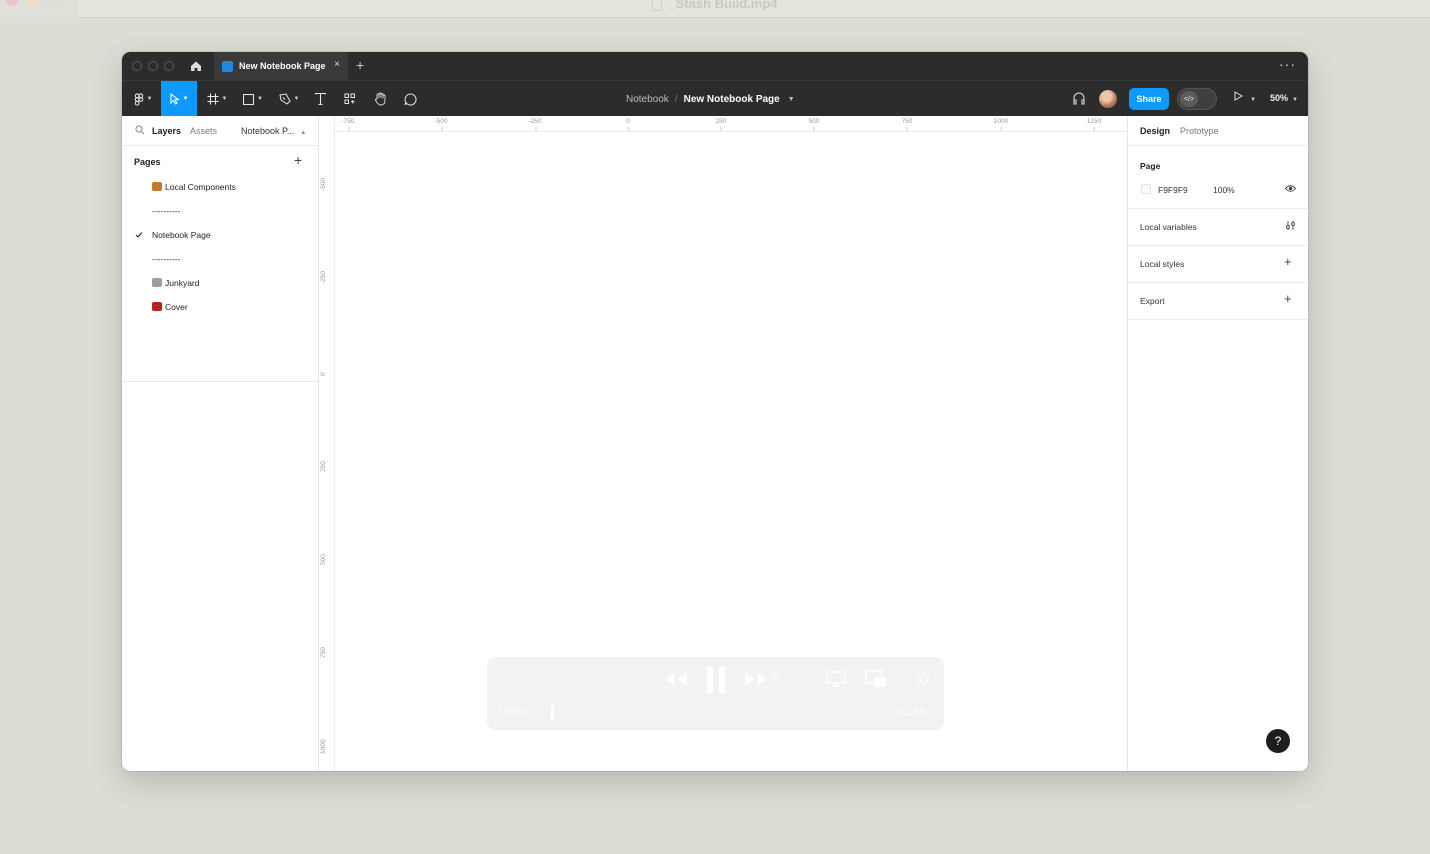  I want to click on move-tool-button: ▼, so click(179, 99).